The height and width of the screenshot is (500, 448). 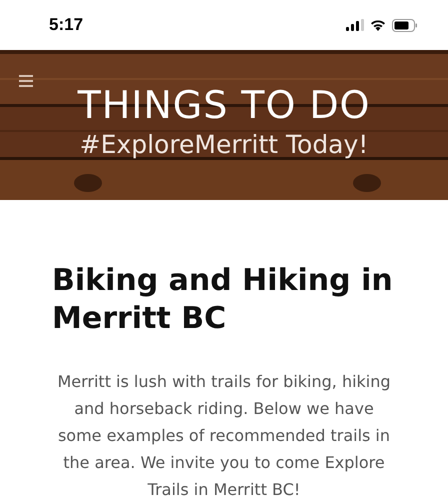 What do you see at coordinates (224, 145) in the screenshot?
I see `banner-subtitle: #ExploreMerritt Today!` at bounding box center [224, 145].